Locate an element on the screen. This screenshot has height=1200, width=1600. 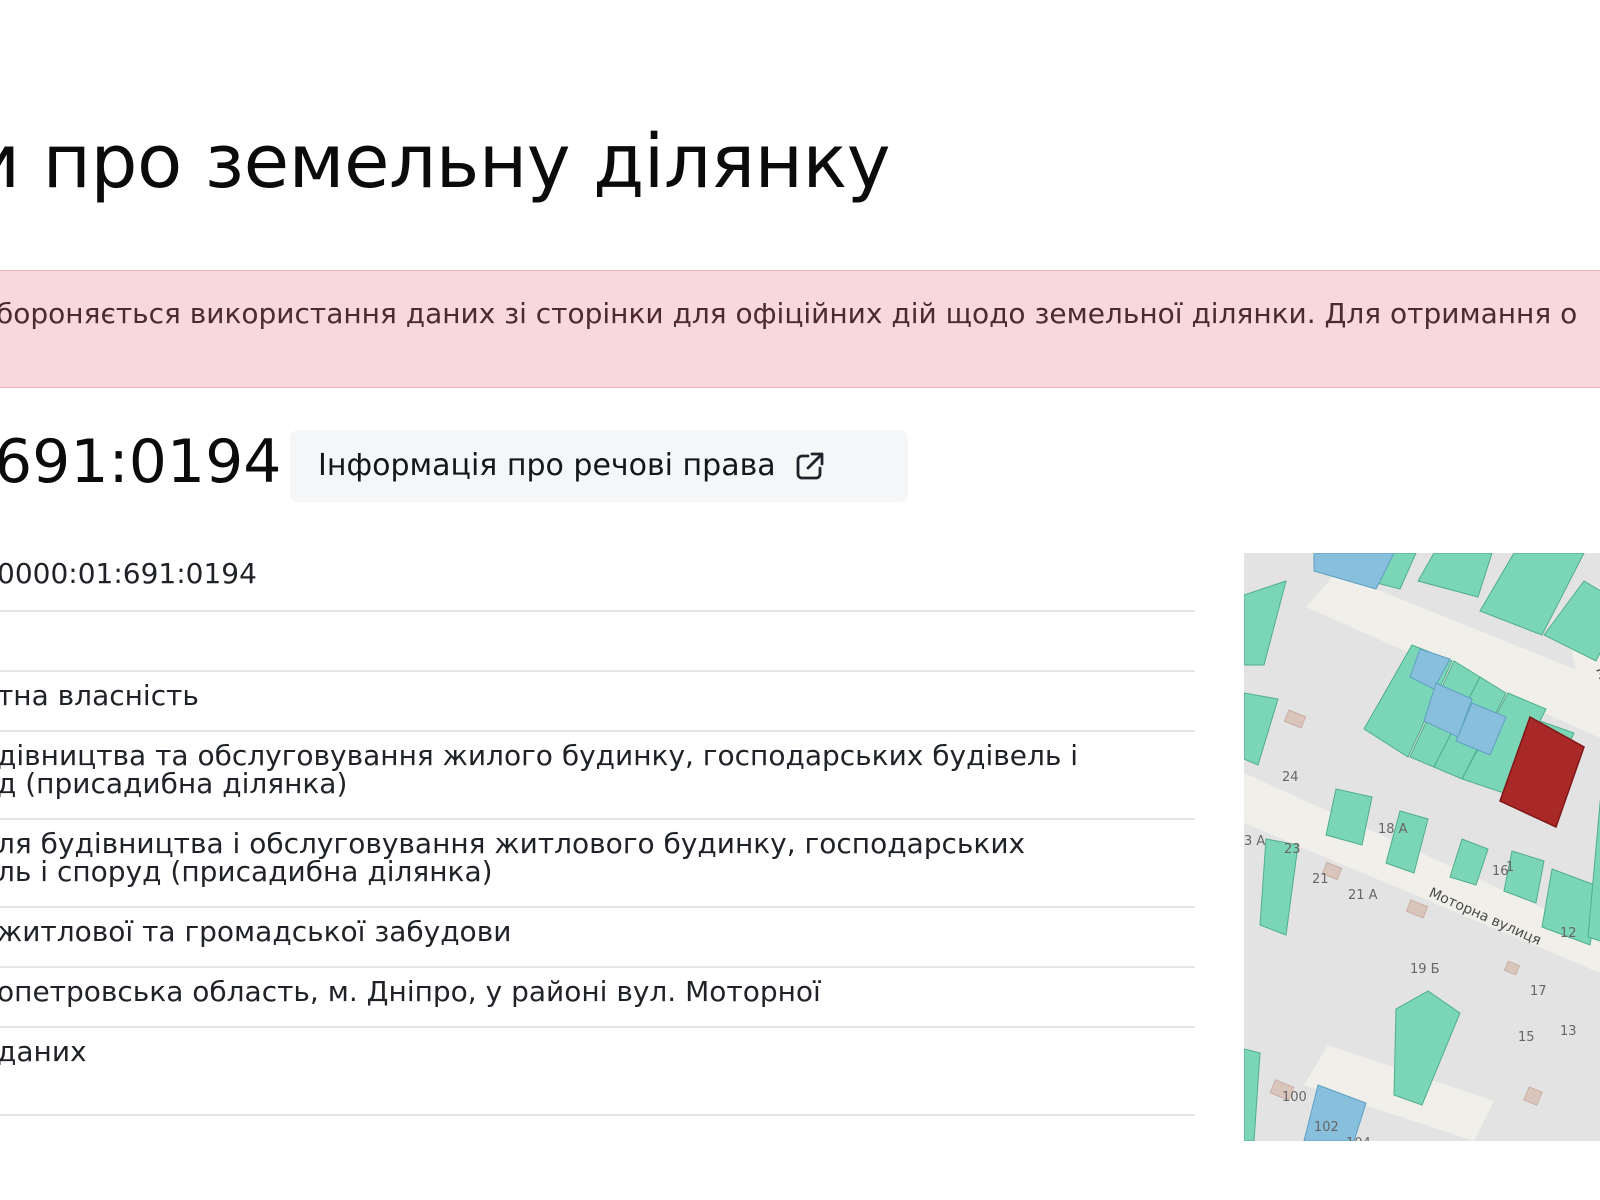
map-label-1: 1 is located at coordinates (1510, 867).